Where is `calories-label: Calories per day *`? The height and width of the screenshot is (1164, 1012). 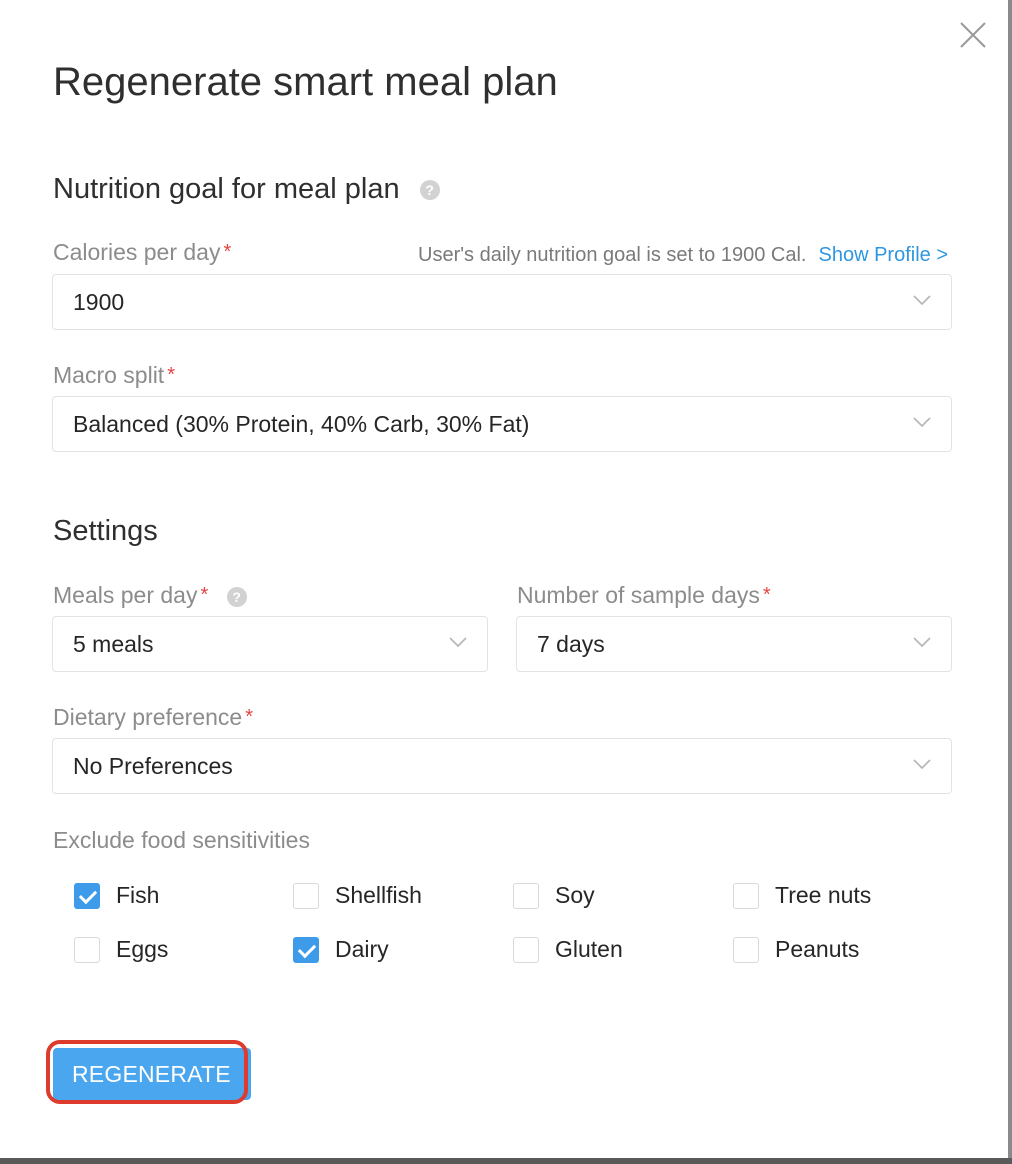
calories-label: Calories per day * is located at coordinates (142, 252).